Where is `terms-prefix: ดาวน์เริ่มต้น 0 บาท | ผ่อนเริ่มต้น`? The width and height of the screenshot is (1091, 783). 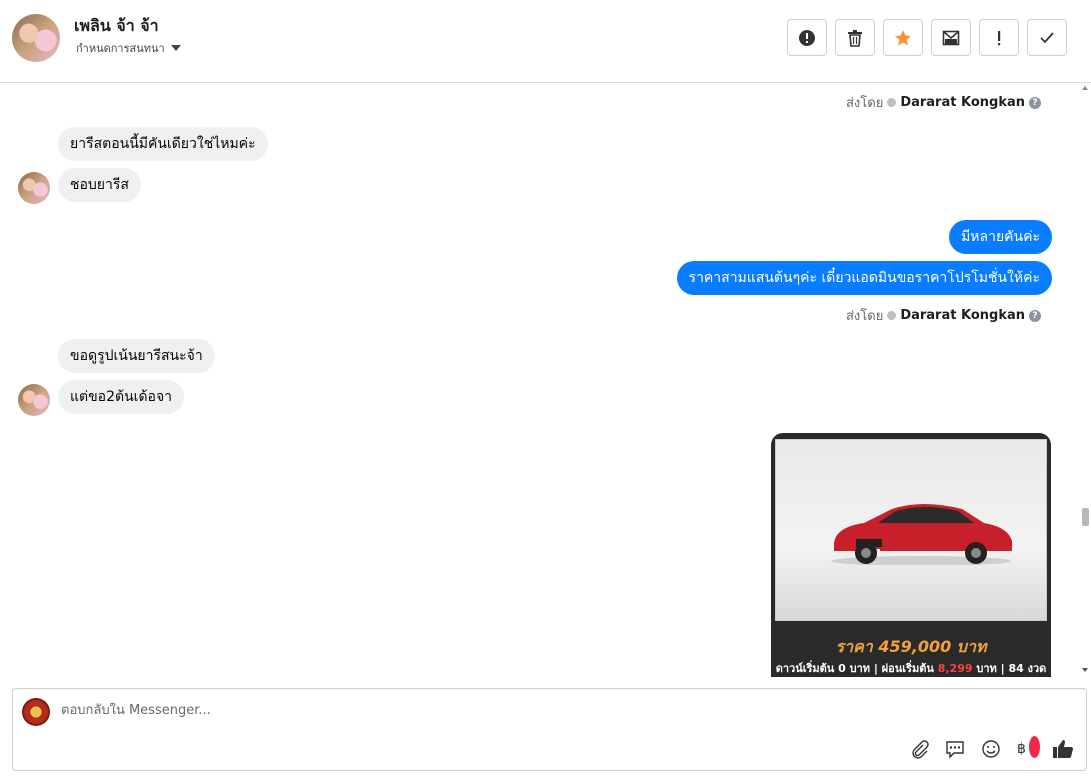
terms-prefix: ดาวน์เริ่มต้น 0 บาท | ผ่อนเริ่มต้น is located at coordinates (854, 668).